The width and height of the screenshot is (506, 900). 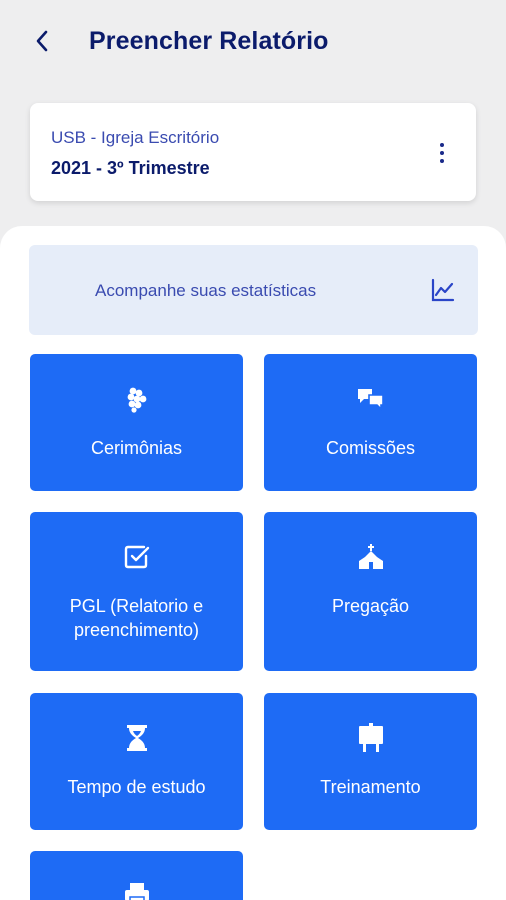 What do you see at coordinates (137, 399) in the screenshot?
I see `grapes-icon` at bounding box center [137, 399].